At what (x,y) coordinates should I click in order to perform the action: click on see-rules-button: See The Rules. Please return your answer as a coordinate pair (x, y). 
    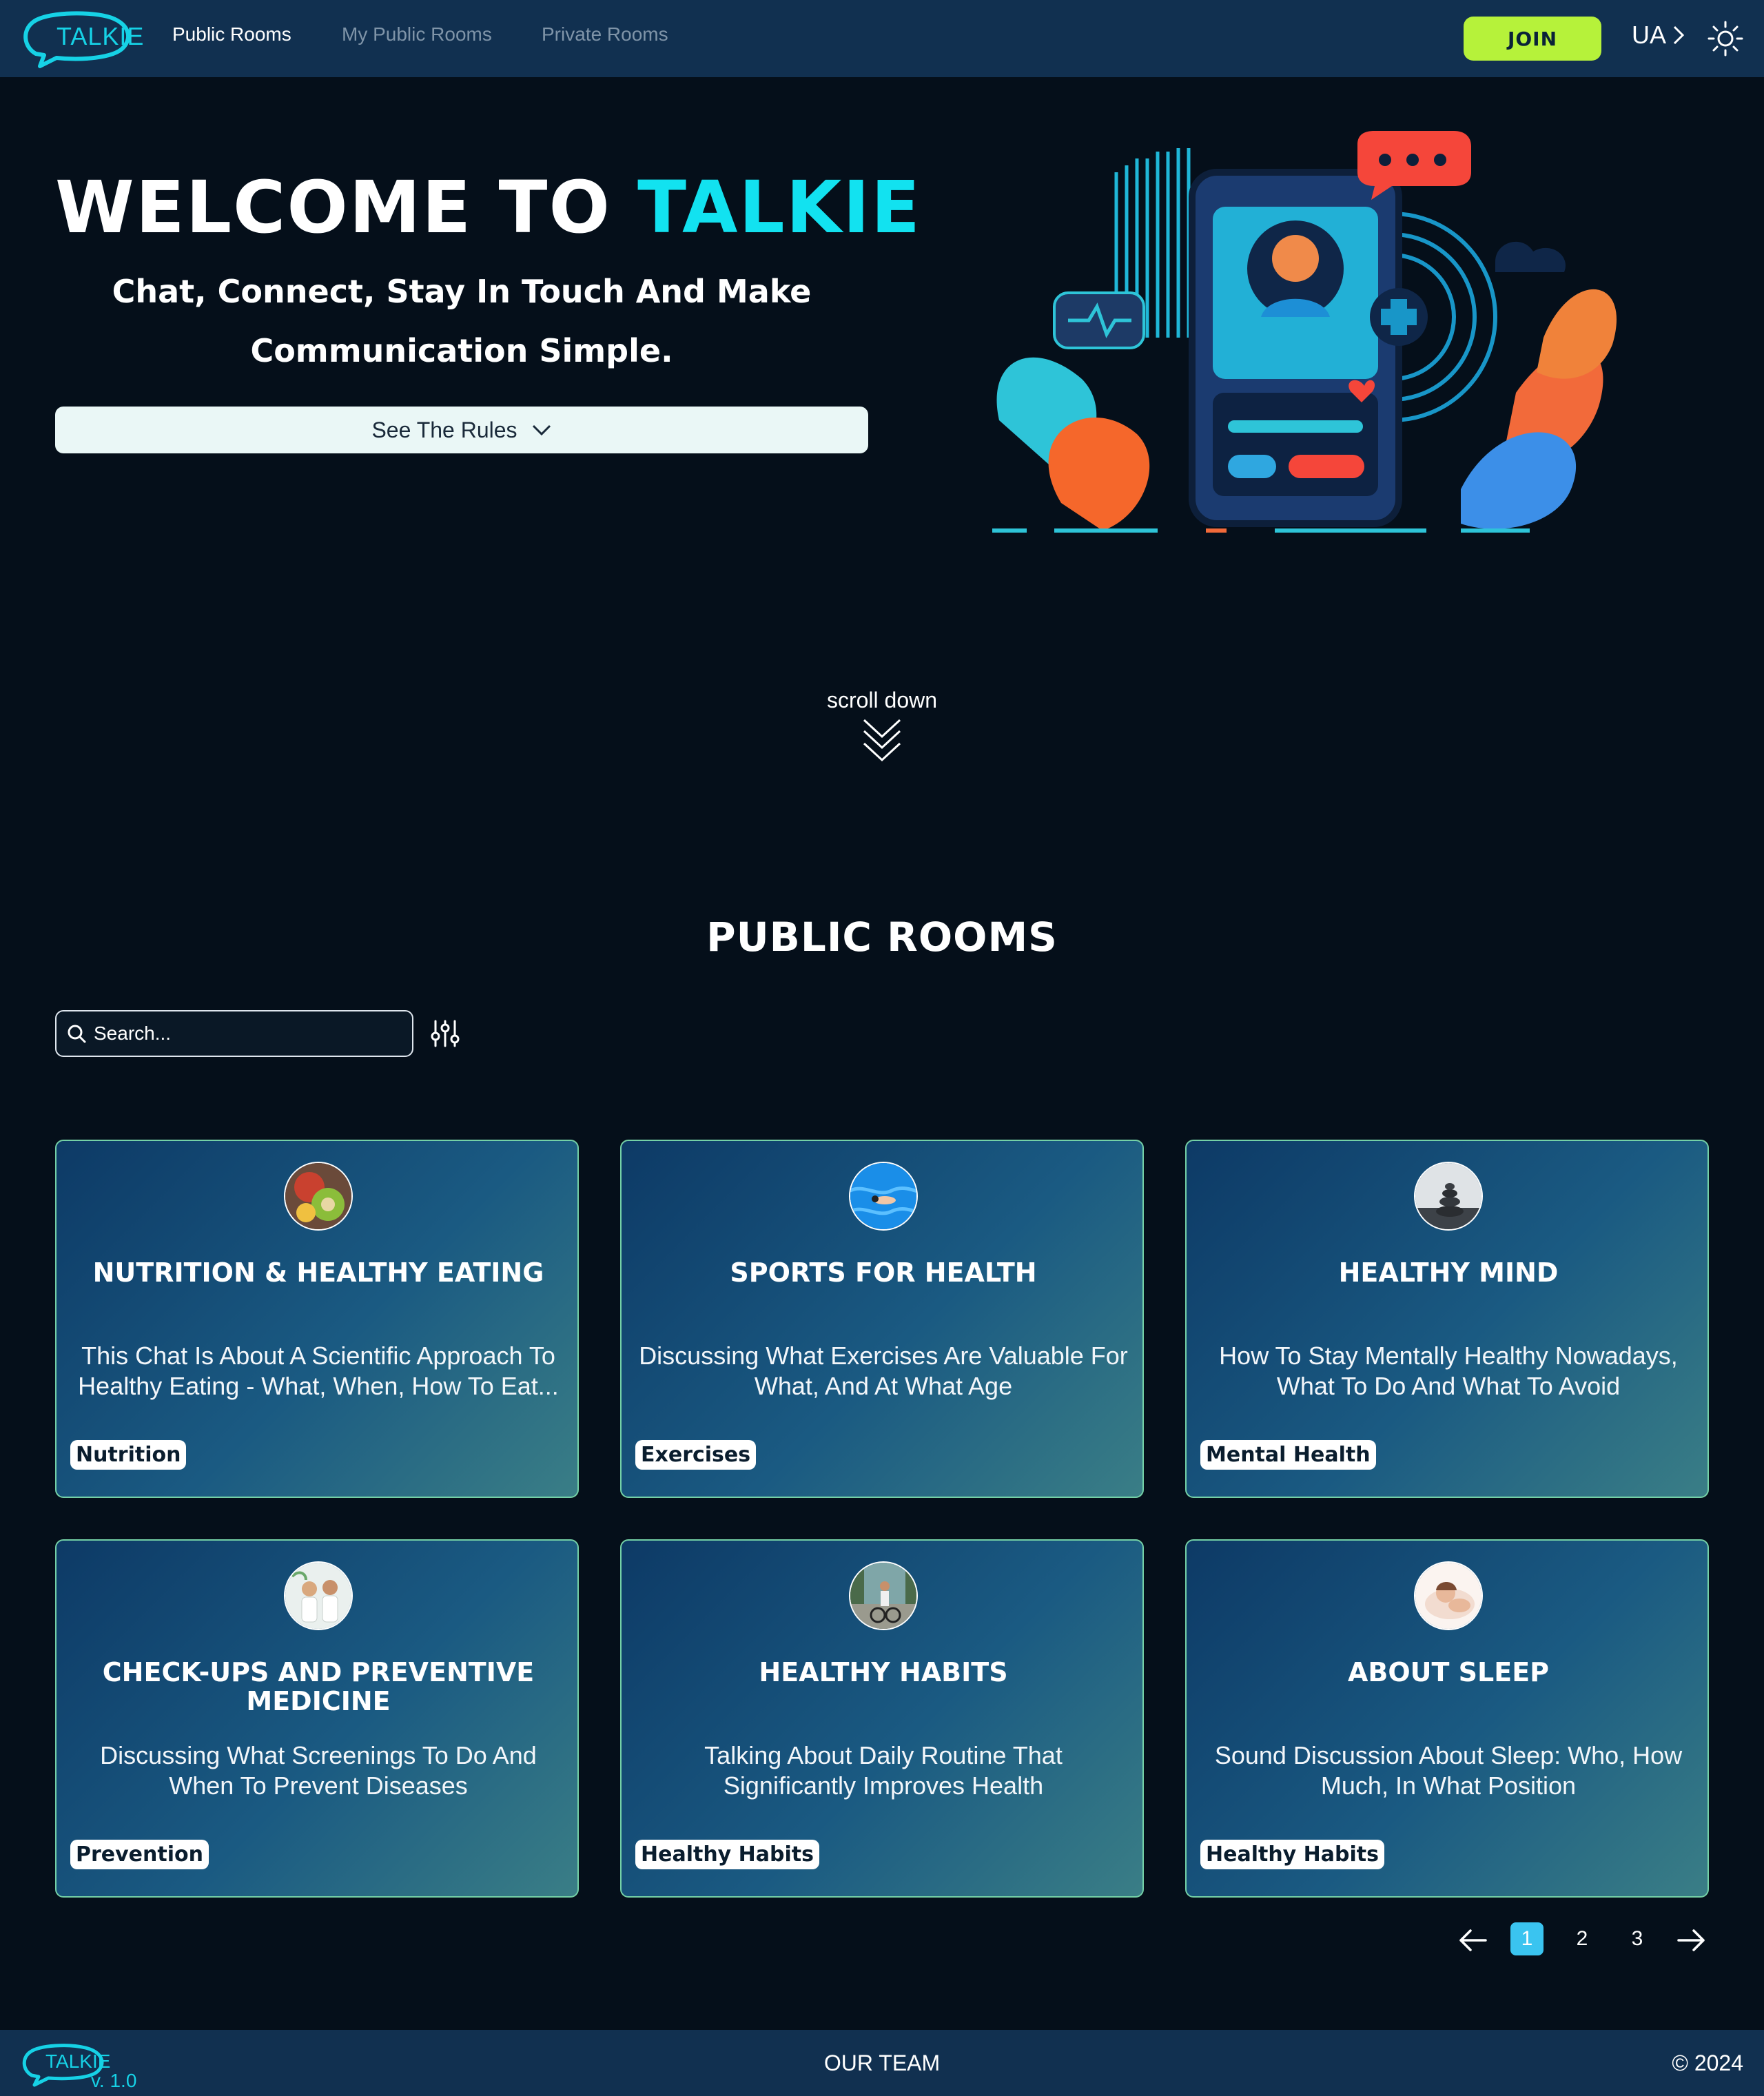
    Looking at the image, I should click on (461, 430).